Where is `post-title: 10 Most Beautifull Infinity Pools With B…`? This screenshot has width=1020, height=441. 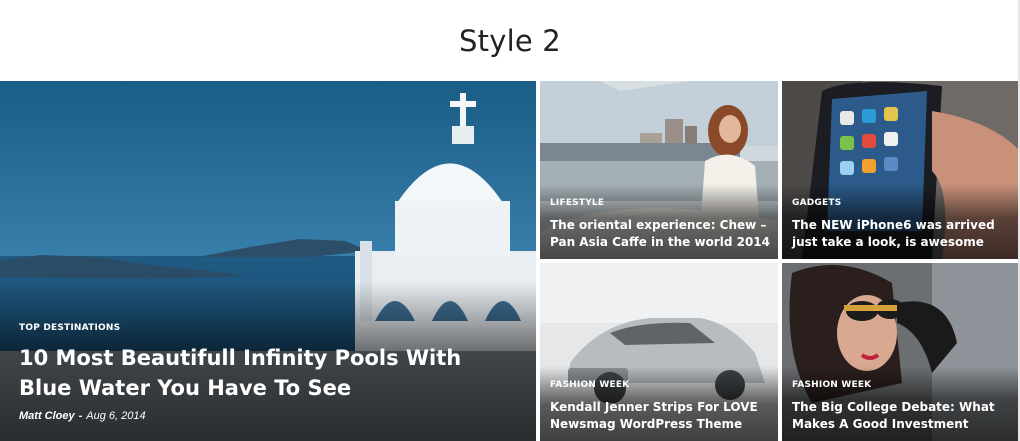 post-title: 10 Most Beautifull Infinity Pools With B… is located at coordinates (259, 373).